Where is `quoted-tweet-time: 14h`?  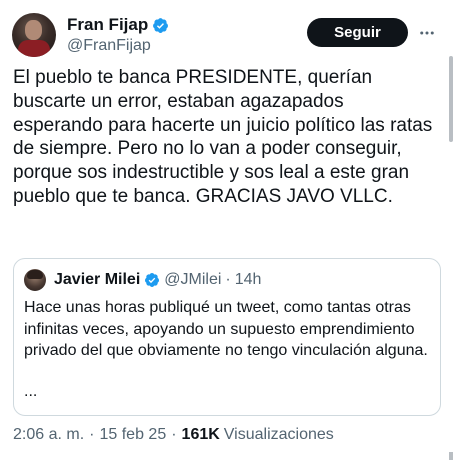 quoted-tweet-time: 14h is located at coordinates (248, 279).